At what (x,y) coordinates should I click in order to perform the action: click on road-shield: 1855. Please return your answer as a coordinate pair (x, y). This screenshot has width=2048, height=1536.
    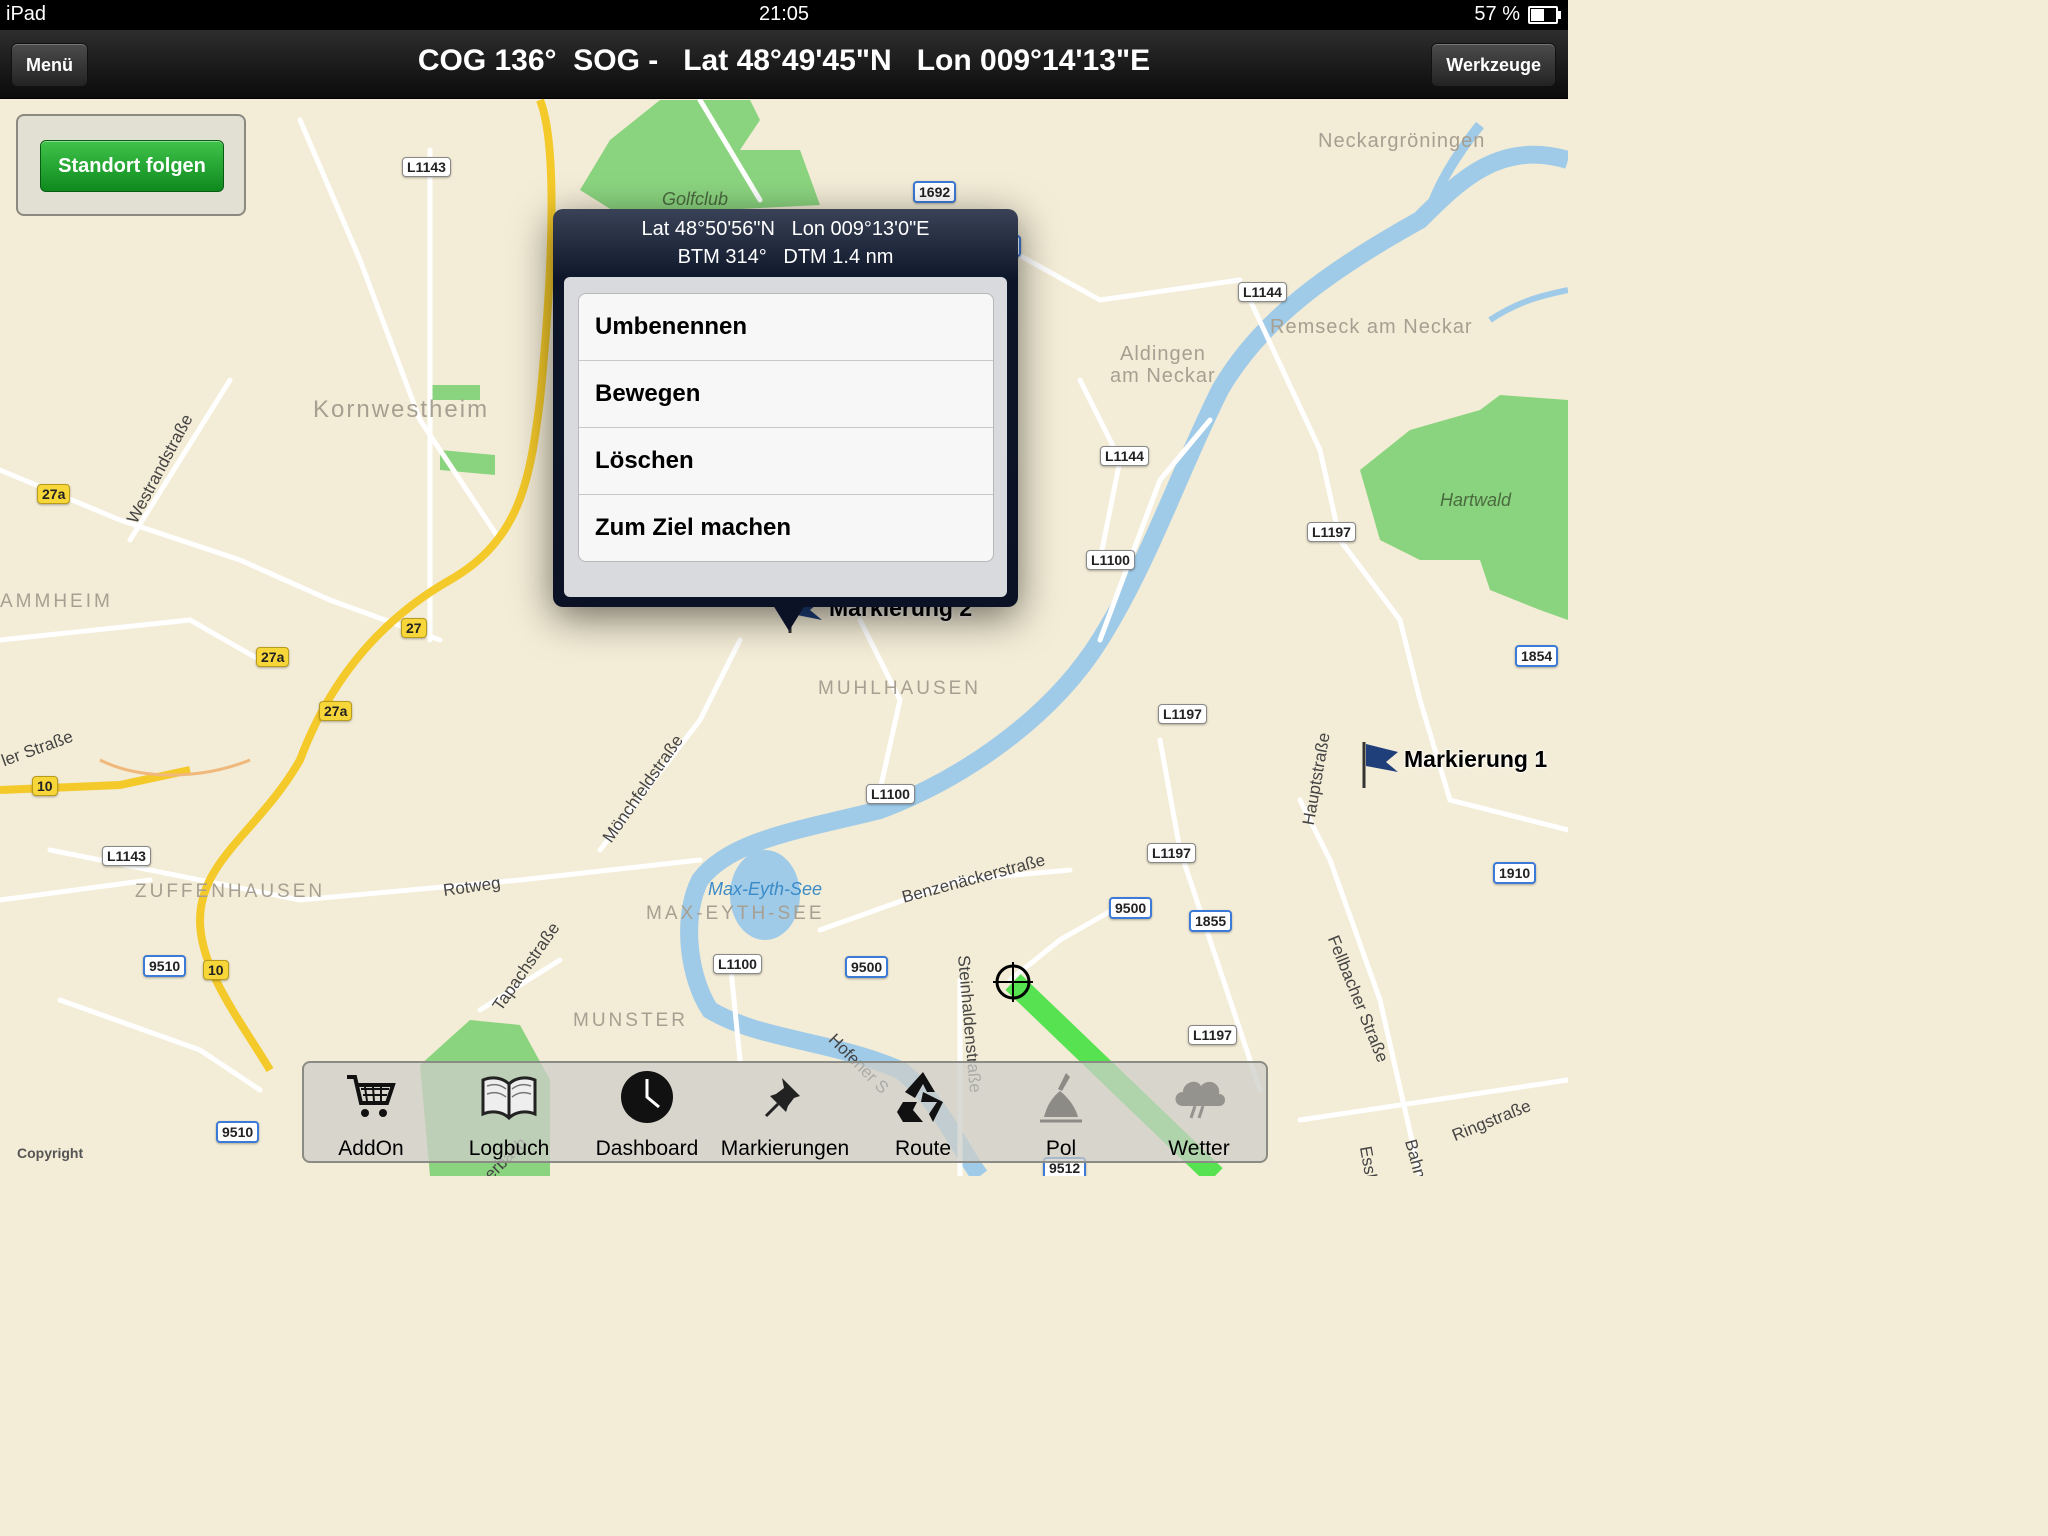
    Looking at the image, I should click on (1211, 921).